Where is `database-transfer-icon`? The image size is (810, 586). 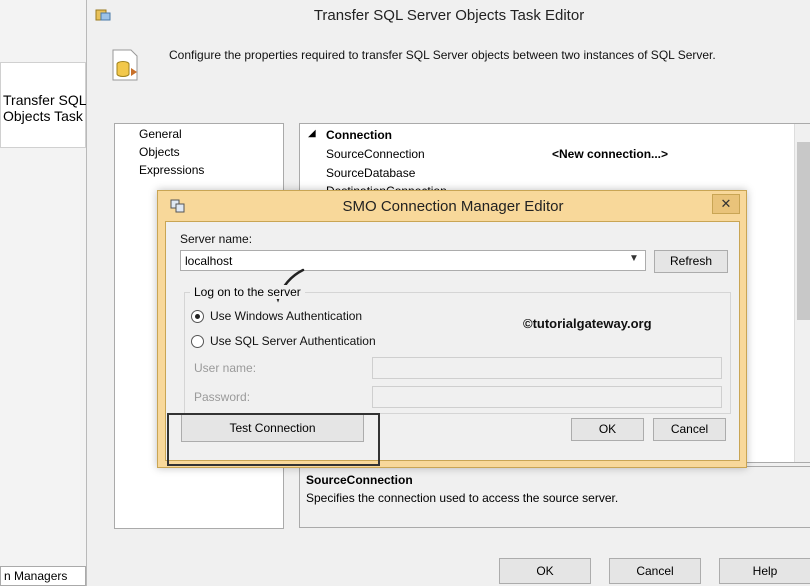
database-transfer-icon is located at coordinates (125, 65).